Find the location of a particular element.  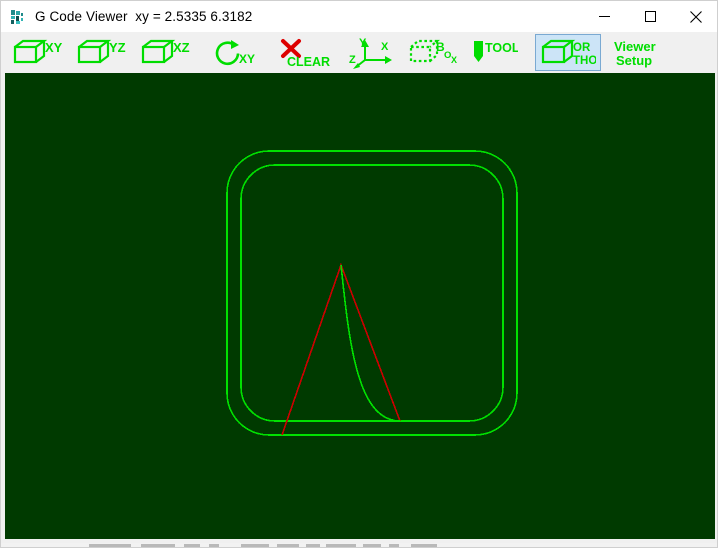

window-title: G Code Viewer xy = 2.5335 6.3182 is located at coordinates (144, 16).